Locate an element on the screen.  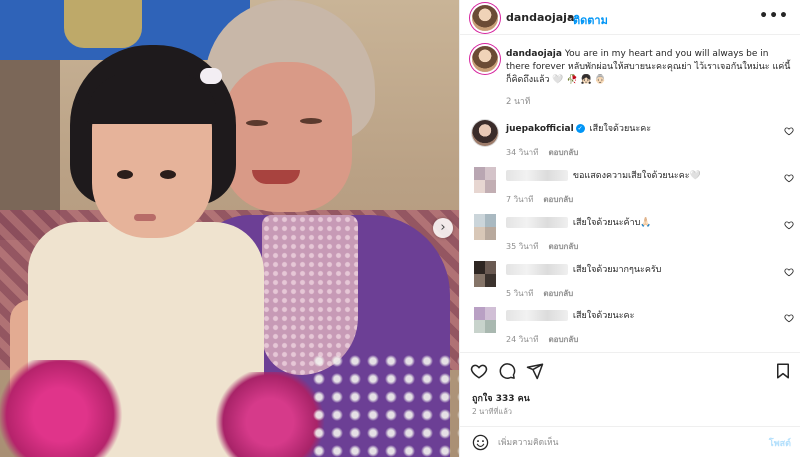
comment-item: เสียใจด้วยนะคะ 24 วินาที ตอบกลับ is located at coordinates (630, 327).